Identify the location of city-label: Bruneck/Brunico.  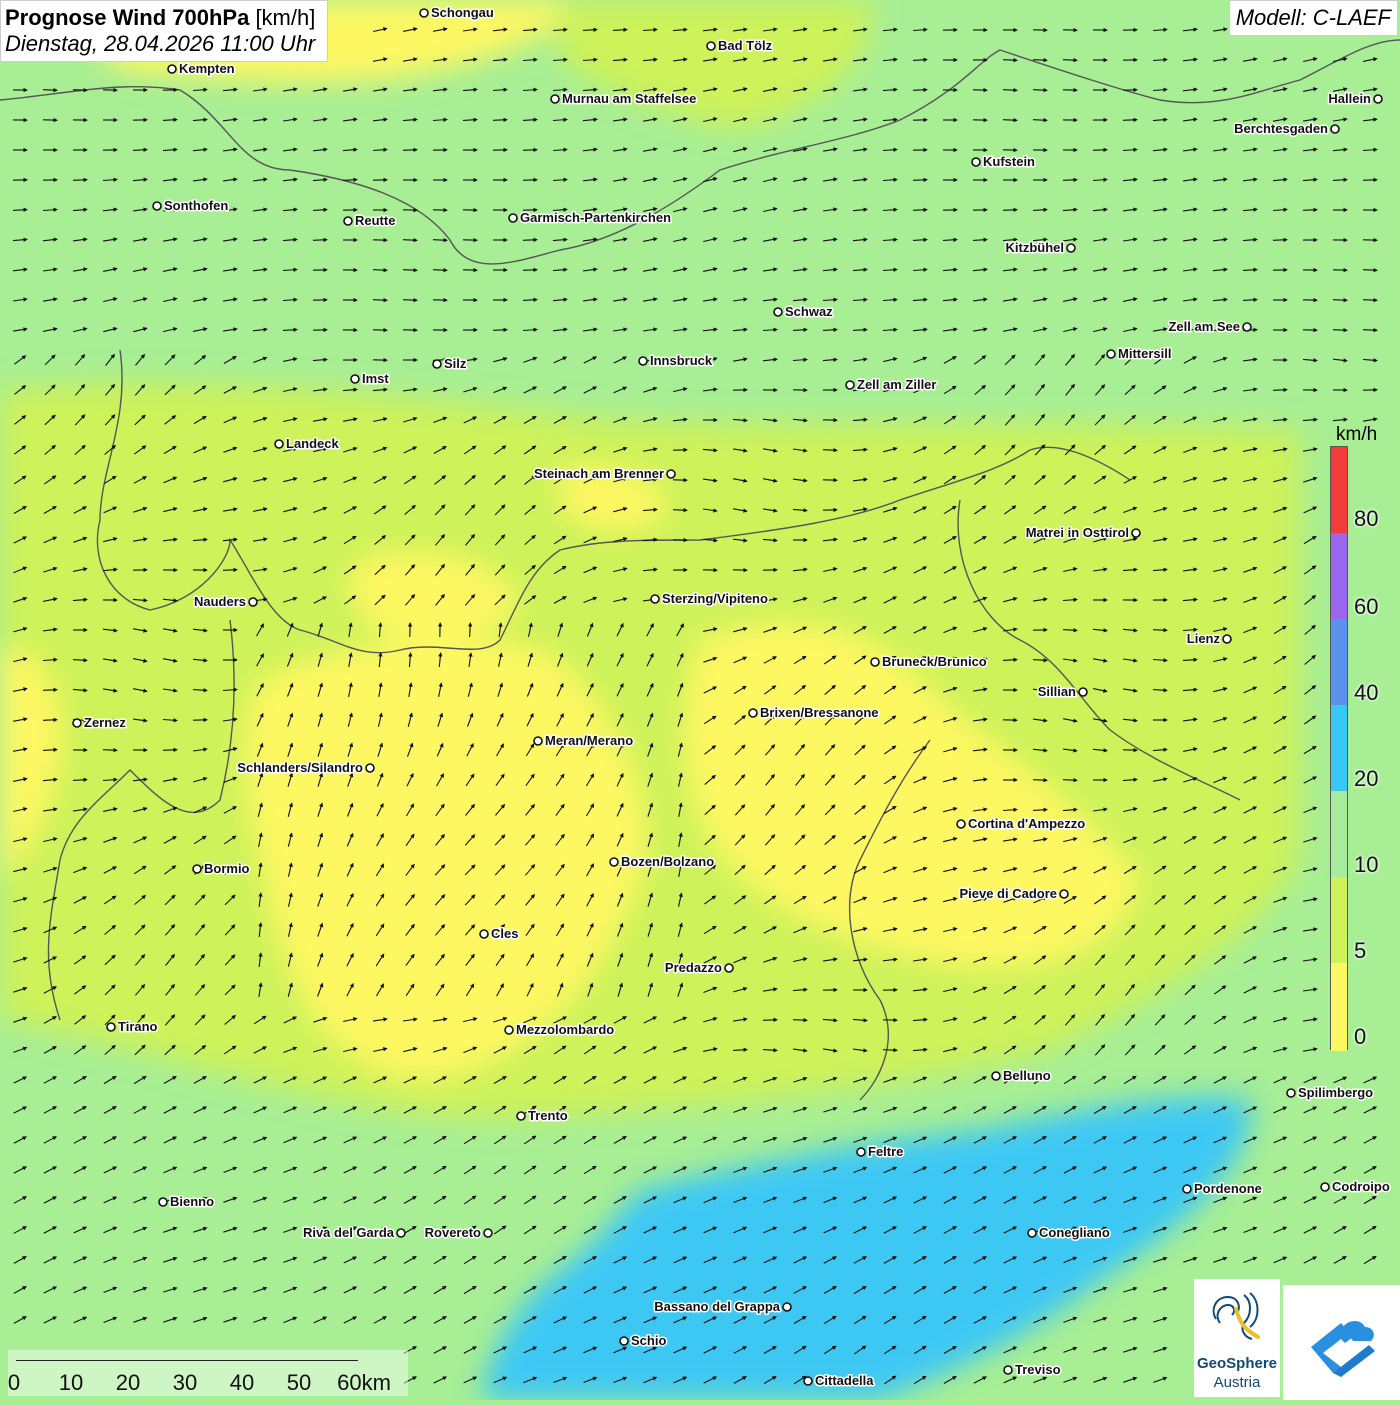
(934, 661).